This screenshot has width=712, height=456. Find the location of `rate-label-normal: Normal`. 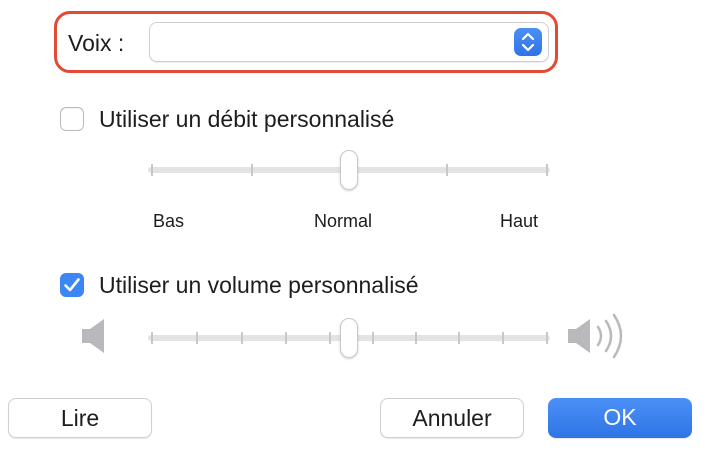

rate-label-normal: Normal is located at coordinates (343, 221).